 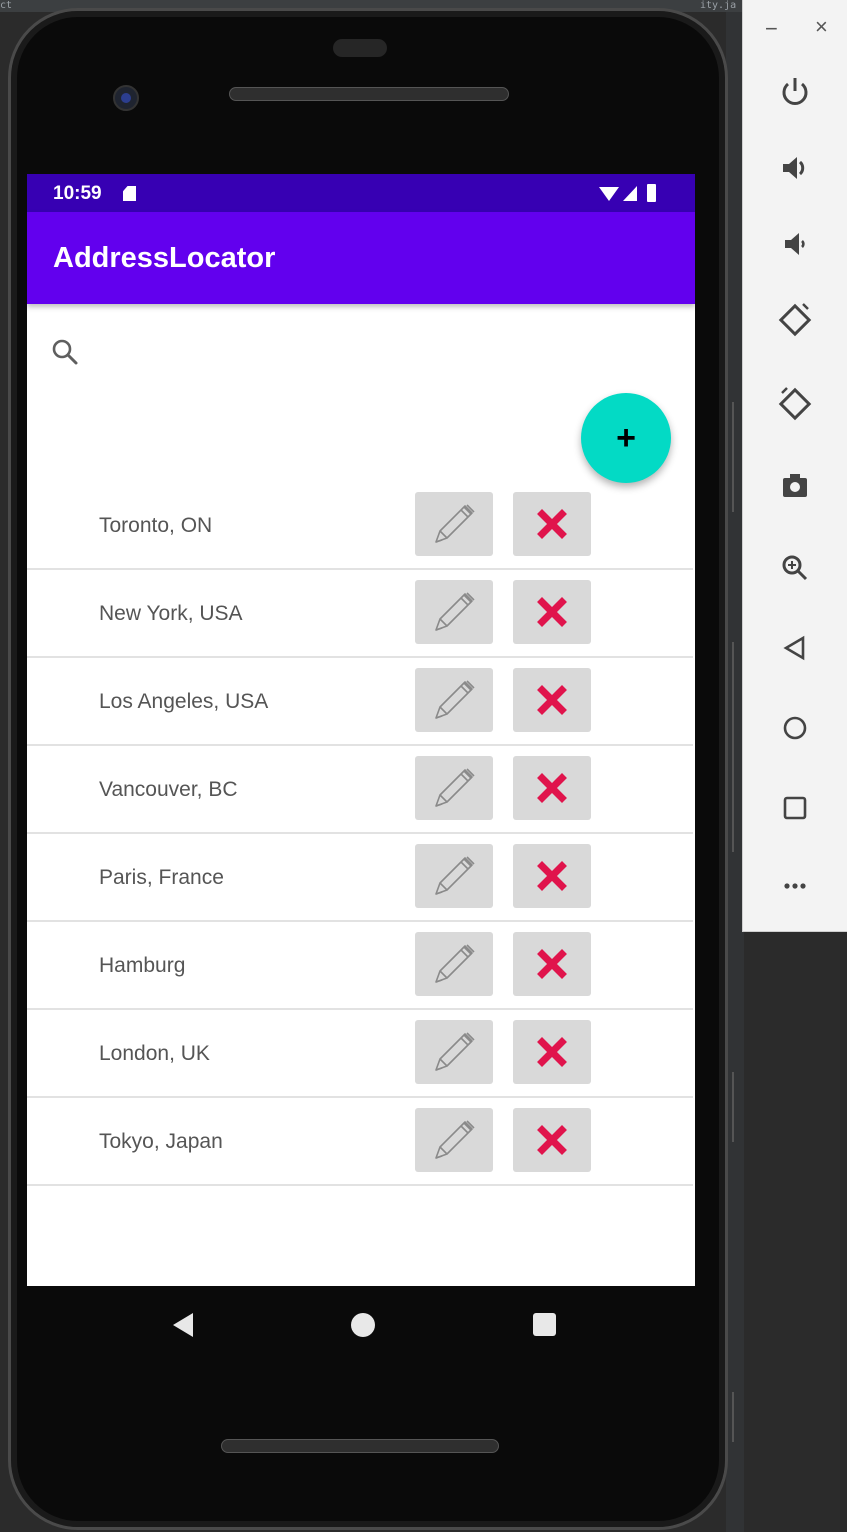 I want to click on navigation-bar, so click(x=361, y=1333).